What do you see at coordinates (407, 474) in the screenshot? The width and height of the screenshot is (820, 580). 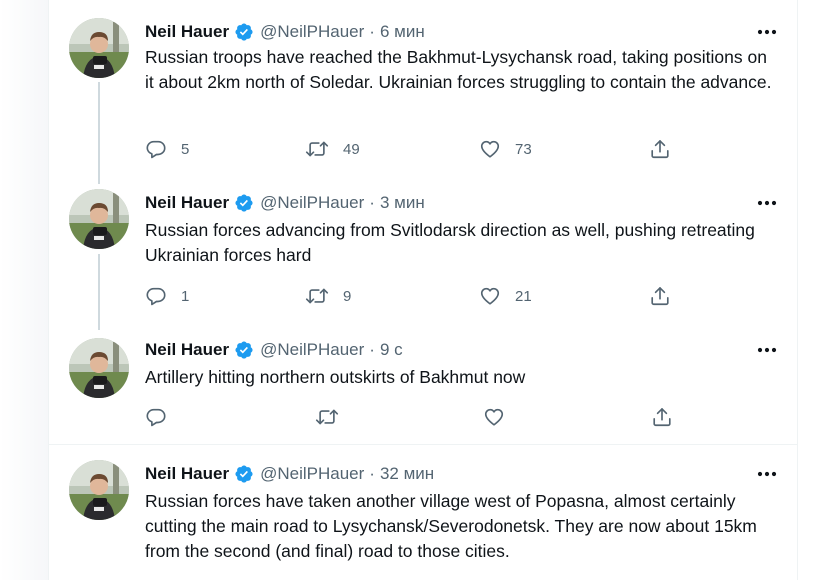 I see `timestamp: 32 мин` at bounding box center [407, 474].